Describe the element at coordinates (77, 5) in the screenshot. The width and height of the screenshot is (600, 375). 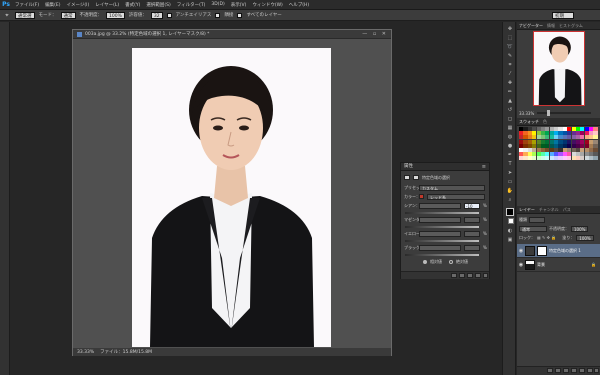
I see `menu-image: イメージ(I)` at that location.